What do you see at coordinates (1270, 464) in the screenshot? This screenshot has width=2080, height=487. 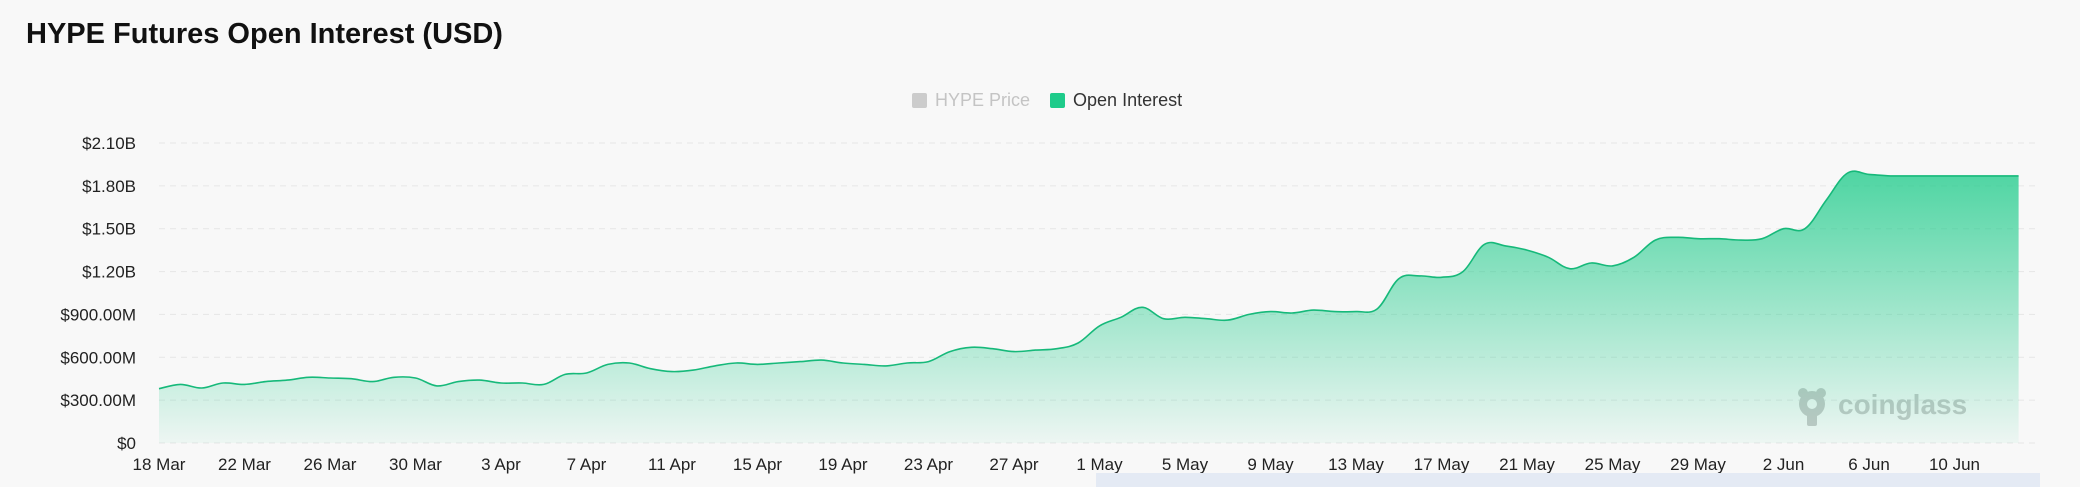 I see `x-tick-label: 9 May` at bounding box center [1270, 464].